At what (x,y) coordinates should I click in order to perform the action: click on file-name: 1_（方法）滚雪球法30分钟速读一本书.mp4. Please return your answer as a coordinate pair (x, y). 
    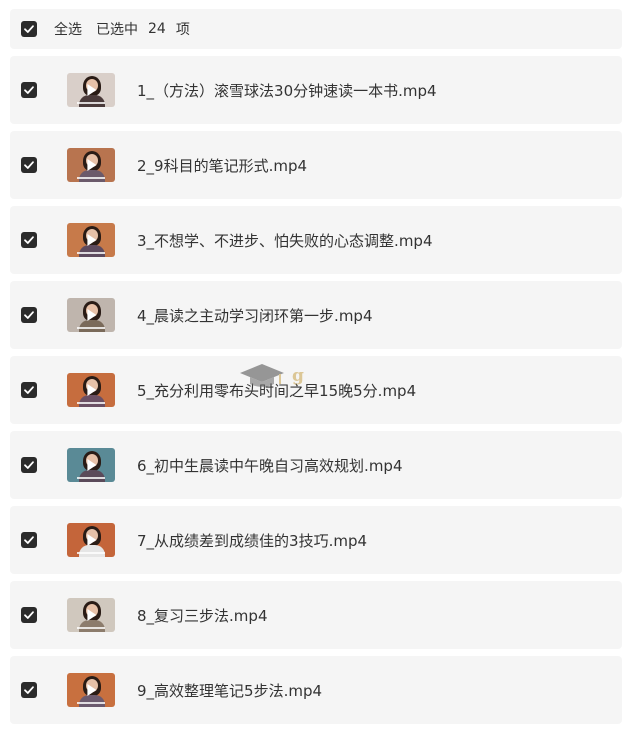
    Looking at the image, I should click on (287, 90).